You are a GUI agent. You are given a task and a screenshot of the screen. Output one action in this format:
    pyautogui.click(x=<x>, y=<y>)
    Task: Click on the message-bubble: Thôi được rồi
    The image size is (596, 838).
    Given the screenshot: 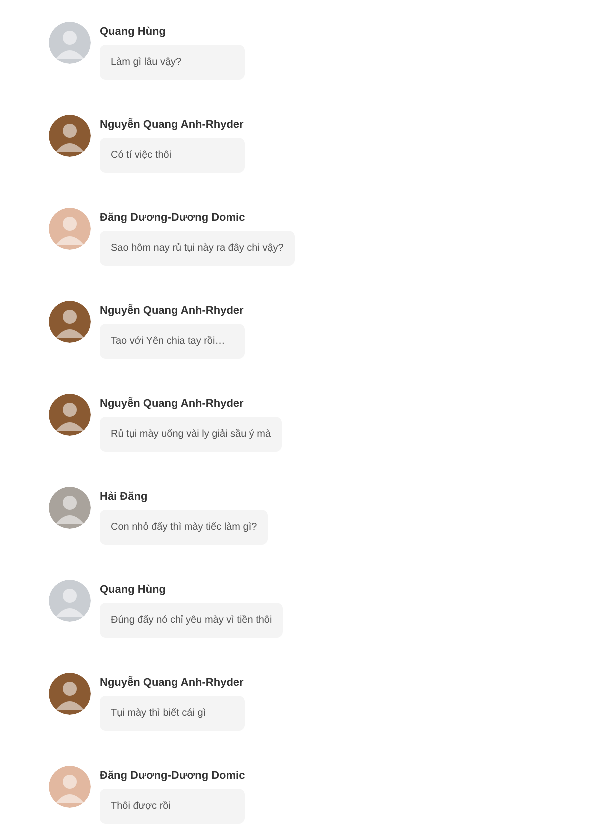 What is the action you would take?
    pyautogui.click(x=172, y=806)
    